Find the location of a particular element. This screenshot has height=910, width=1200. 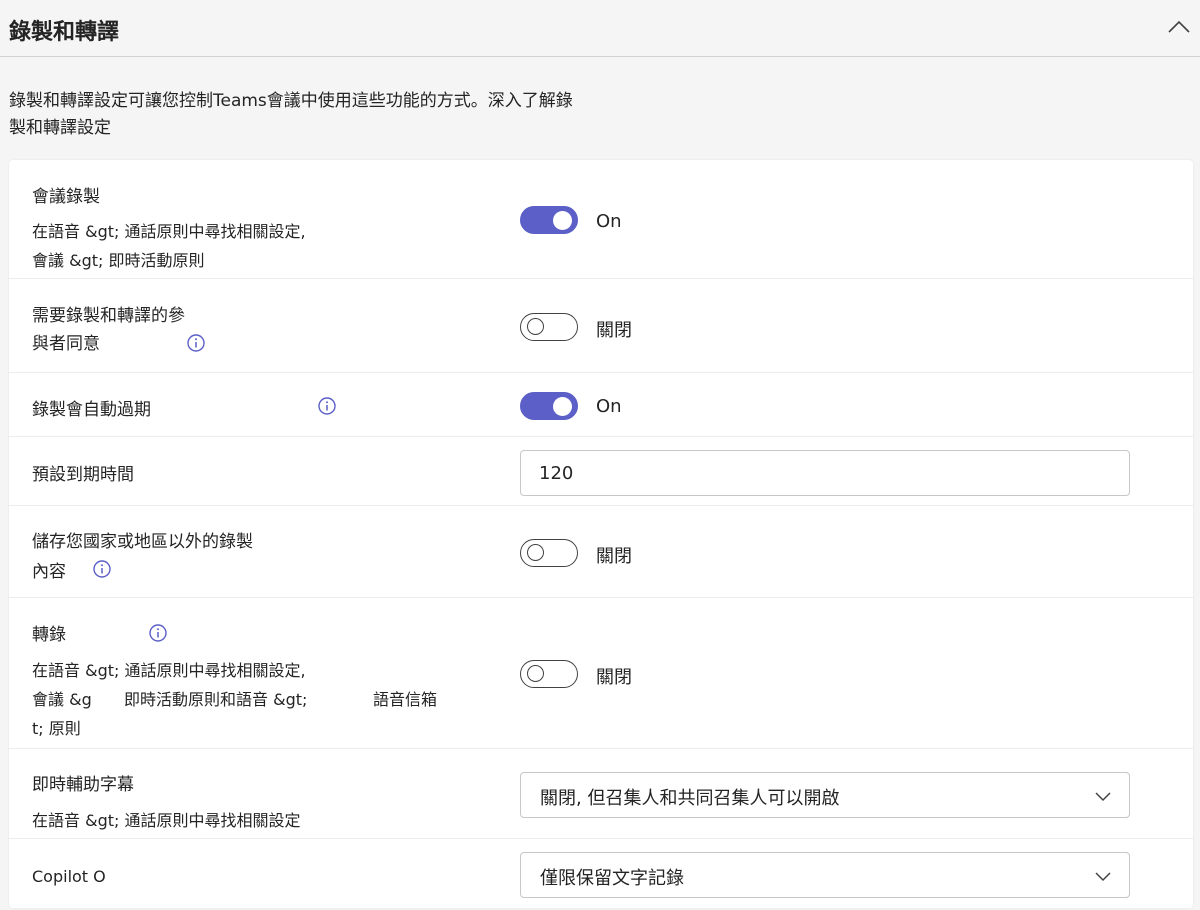

auto-expire-label: 錄製會自動過期 is located at coordinates (91, 410).